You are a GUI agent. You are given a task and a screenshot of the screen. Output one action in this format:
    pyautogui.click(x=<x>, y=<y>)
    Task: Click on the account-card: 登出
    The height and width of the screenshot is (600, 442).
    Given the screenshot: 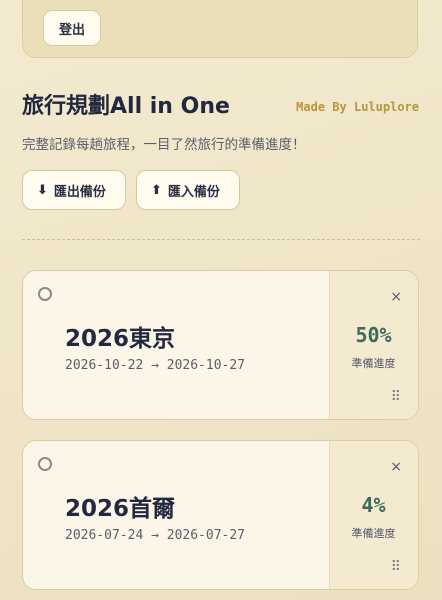 What is the action you would take?
    pyautogui.click(x=220, y=29)
    